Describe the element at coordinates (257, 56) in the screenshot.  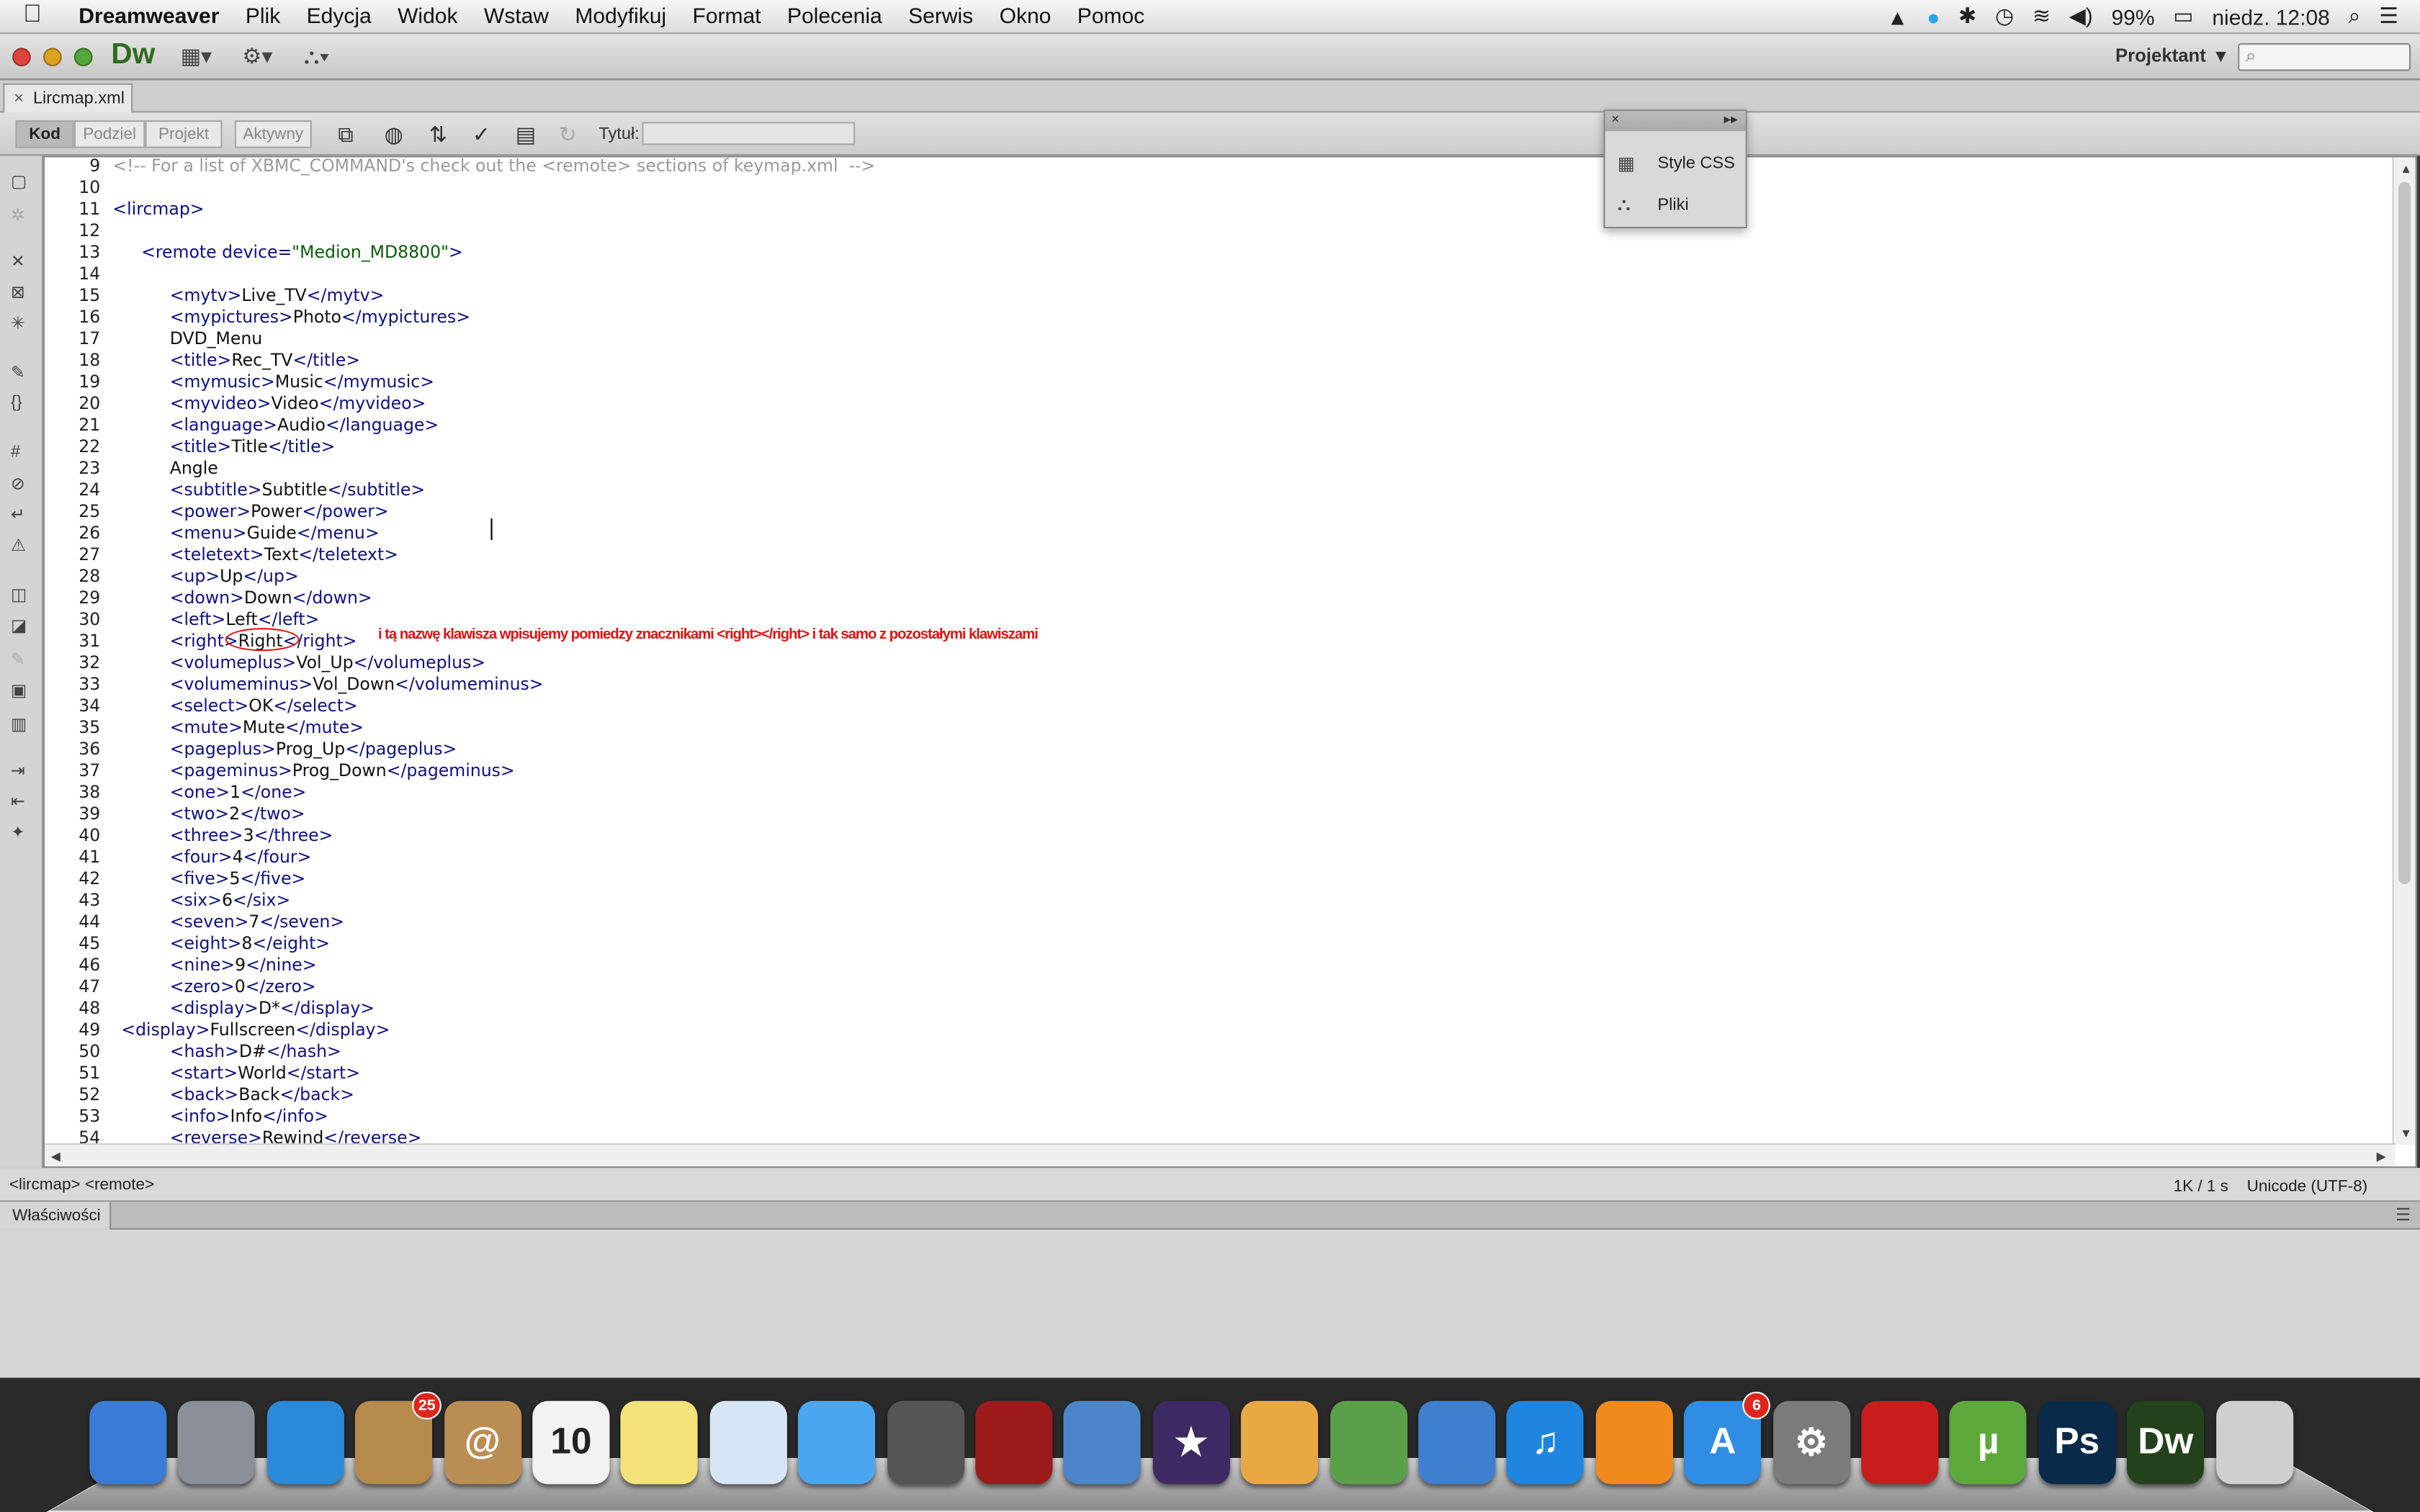
I see `extend-menu-icon: ⚙▾` at that location.